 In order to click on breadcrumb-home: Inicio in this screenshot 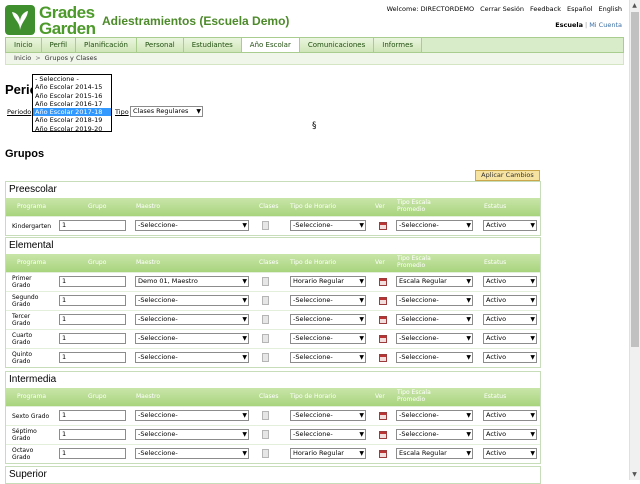, I will do `click(22, 58)`.